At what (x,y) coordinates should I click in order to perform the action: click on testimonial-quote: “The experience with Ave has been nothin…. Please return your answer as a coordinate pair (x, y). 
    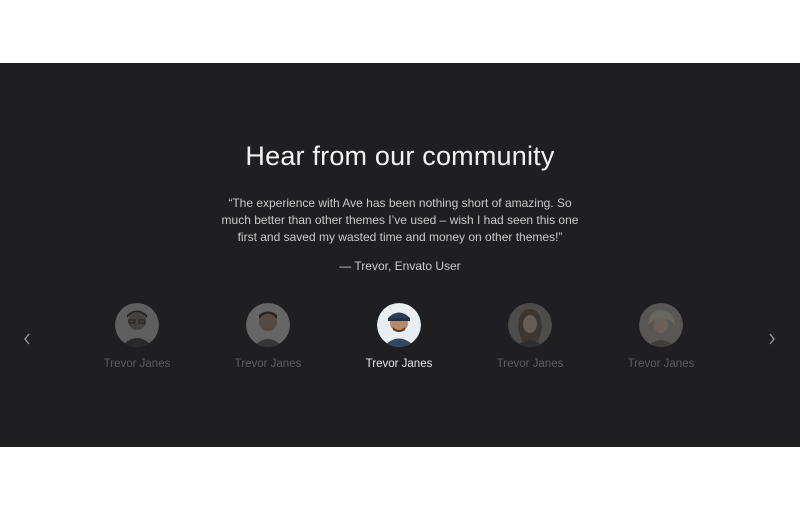
    Looking at the image, I should click on (400, 220).